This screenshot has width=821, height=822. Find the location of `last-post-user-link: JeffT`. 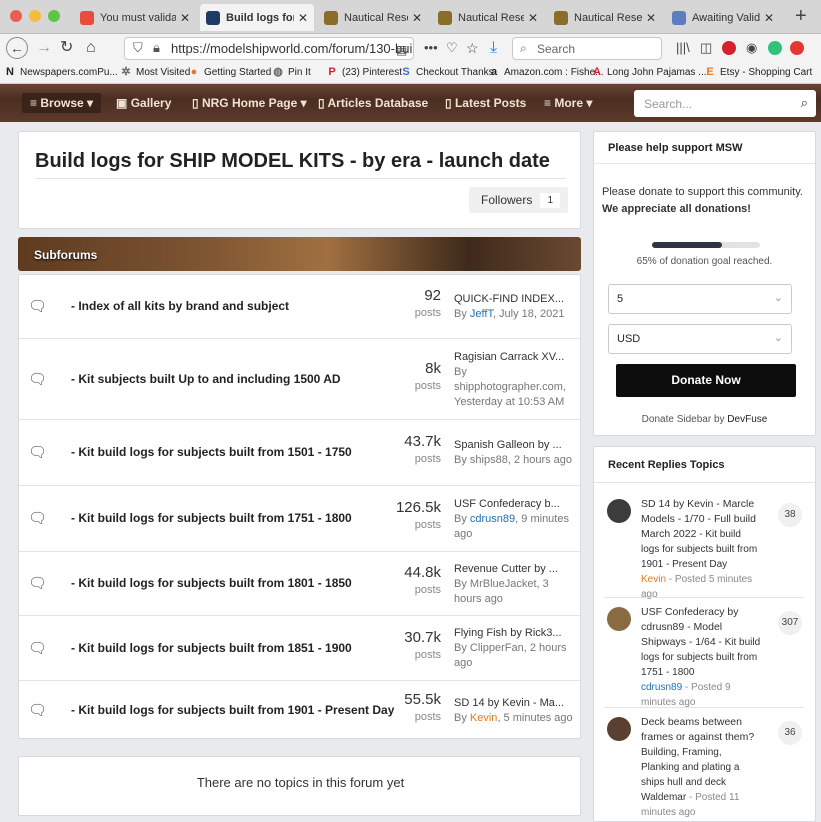

last-post-user-link: JeffT is located at coordinates (481, 314).